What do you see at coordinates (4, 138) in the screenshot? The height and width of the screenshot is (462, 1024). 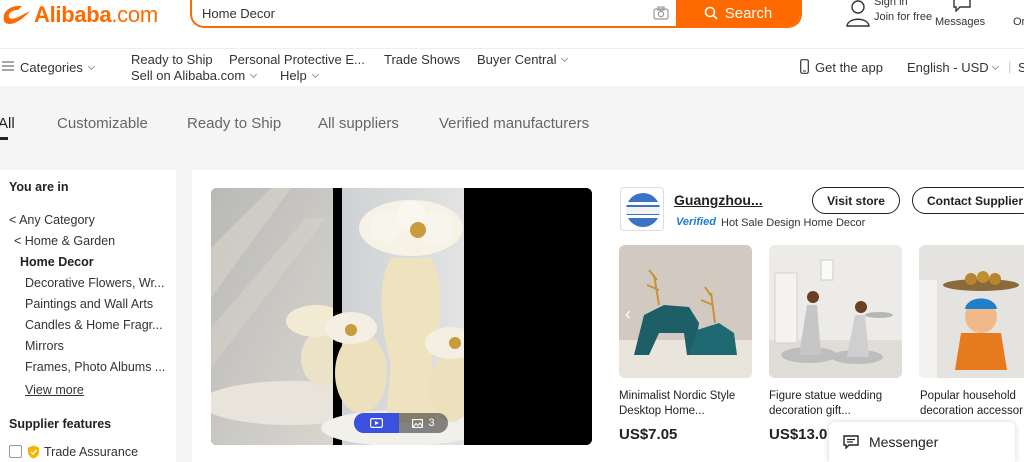 I see `tab-active-indicator` at bounding box center [4, 138].